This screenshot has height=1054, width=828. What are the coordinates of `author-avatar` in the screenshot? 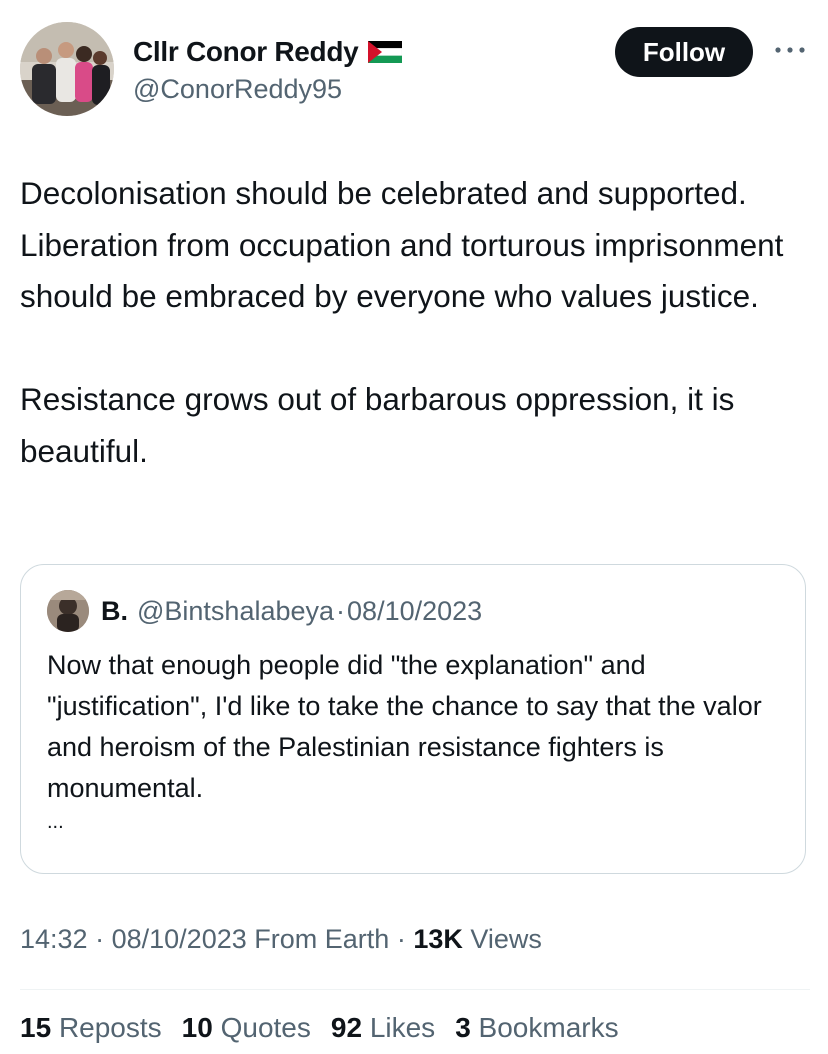 It's located at (67, 69).